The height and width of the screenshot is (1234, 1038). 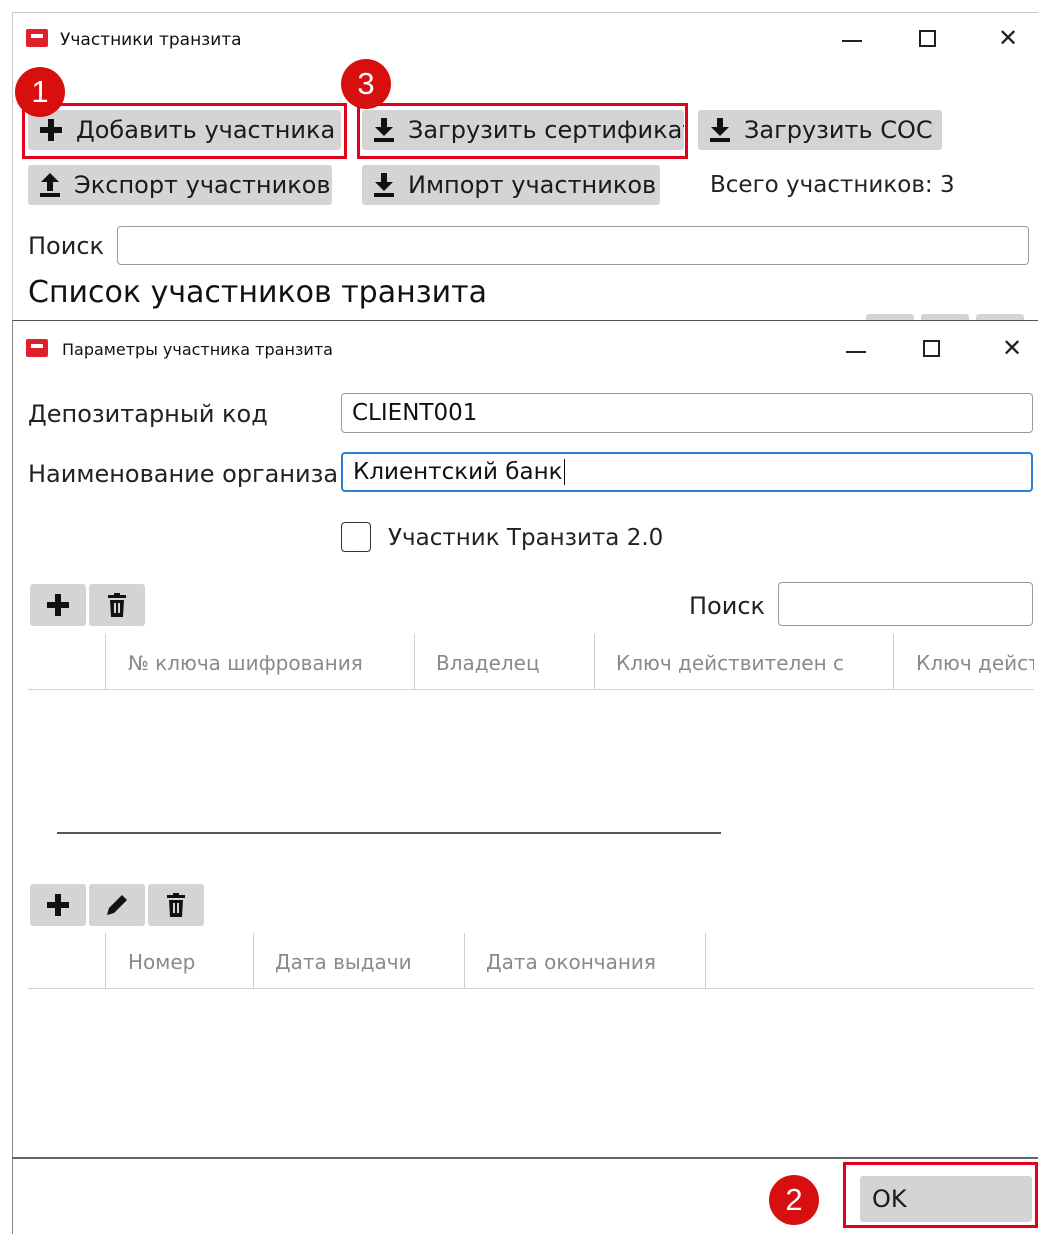 What do you see at coordinates (197, 349) in the screenshot?
I see `dialog-title: Параметры участника транзита` at bounding box center [197, 349].